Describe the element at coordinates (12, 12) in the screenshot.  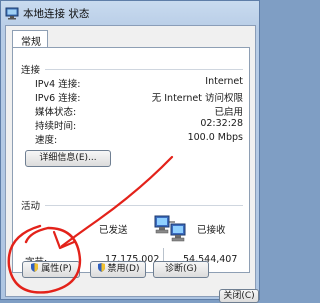
I see `network-status-icon` at that location.